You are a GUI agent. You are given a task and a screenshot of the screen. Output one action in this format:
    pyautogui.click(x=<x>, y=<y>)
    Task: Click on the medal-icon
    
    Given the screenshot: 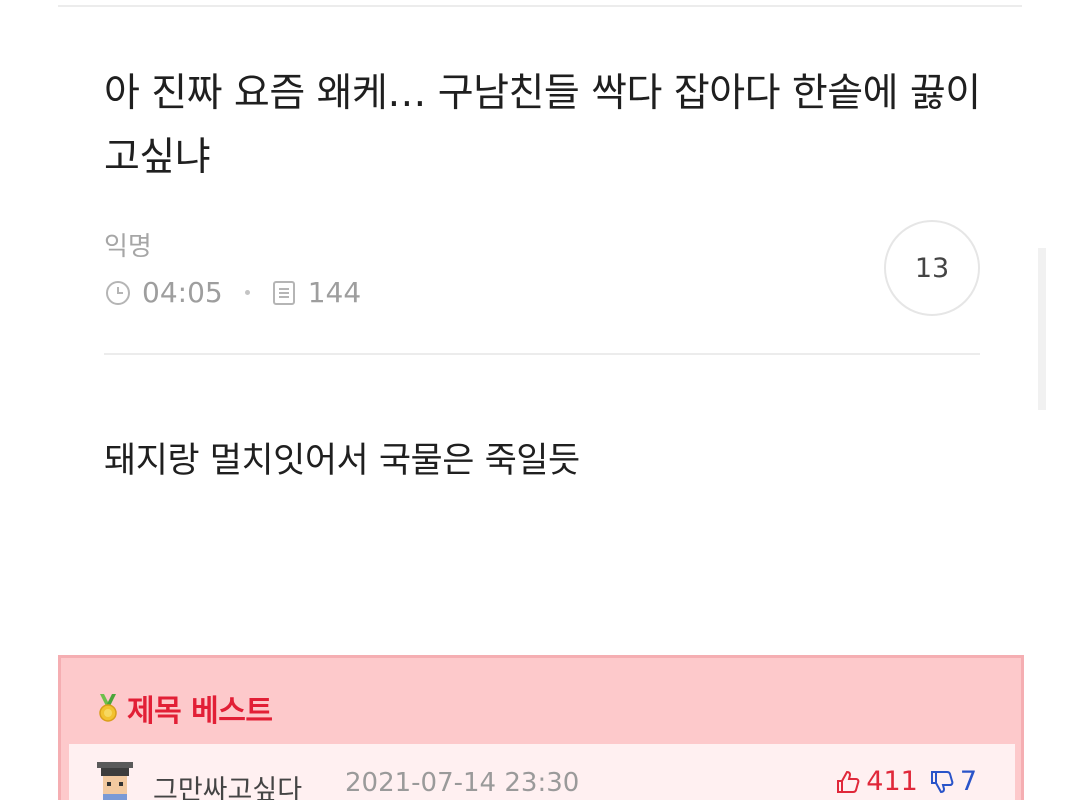 What is the action you would take?
    pyautogui.click(x=108, y=708)
    